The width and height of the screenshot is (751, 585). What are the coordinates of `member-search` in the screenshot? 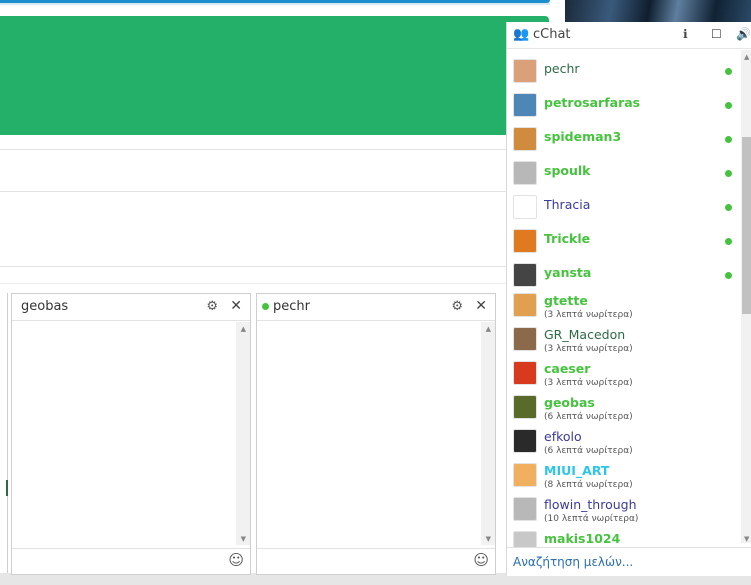 It's located at (629, 561).